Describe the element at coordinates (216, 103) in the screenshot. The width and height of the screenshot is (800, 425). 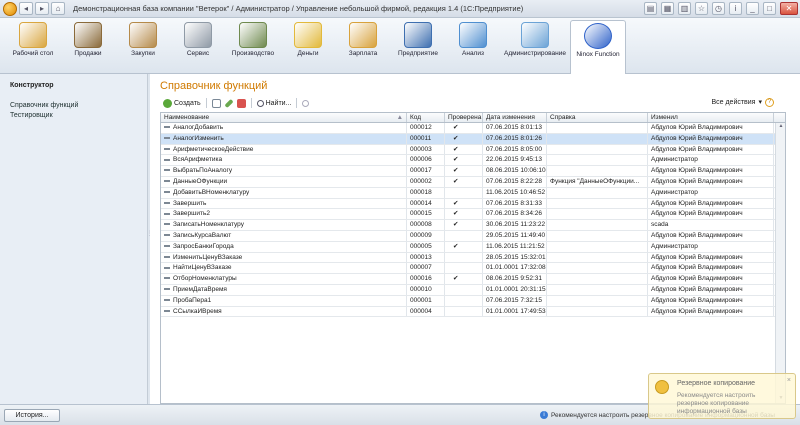
I see `copy-button` at that location.